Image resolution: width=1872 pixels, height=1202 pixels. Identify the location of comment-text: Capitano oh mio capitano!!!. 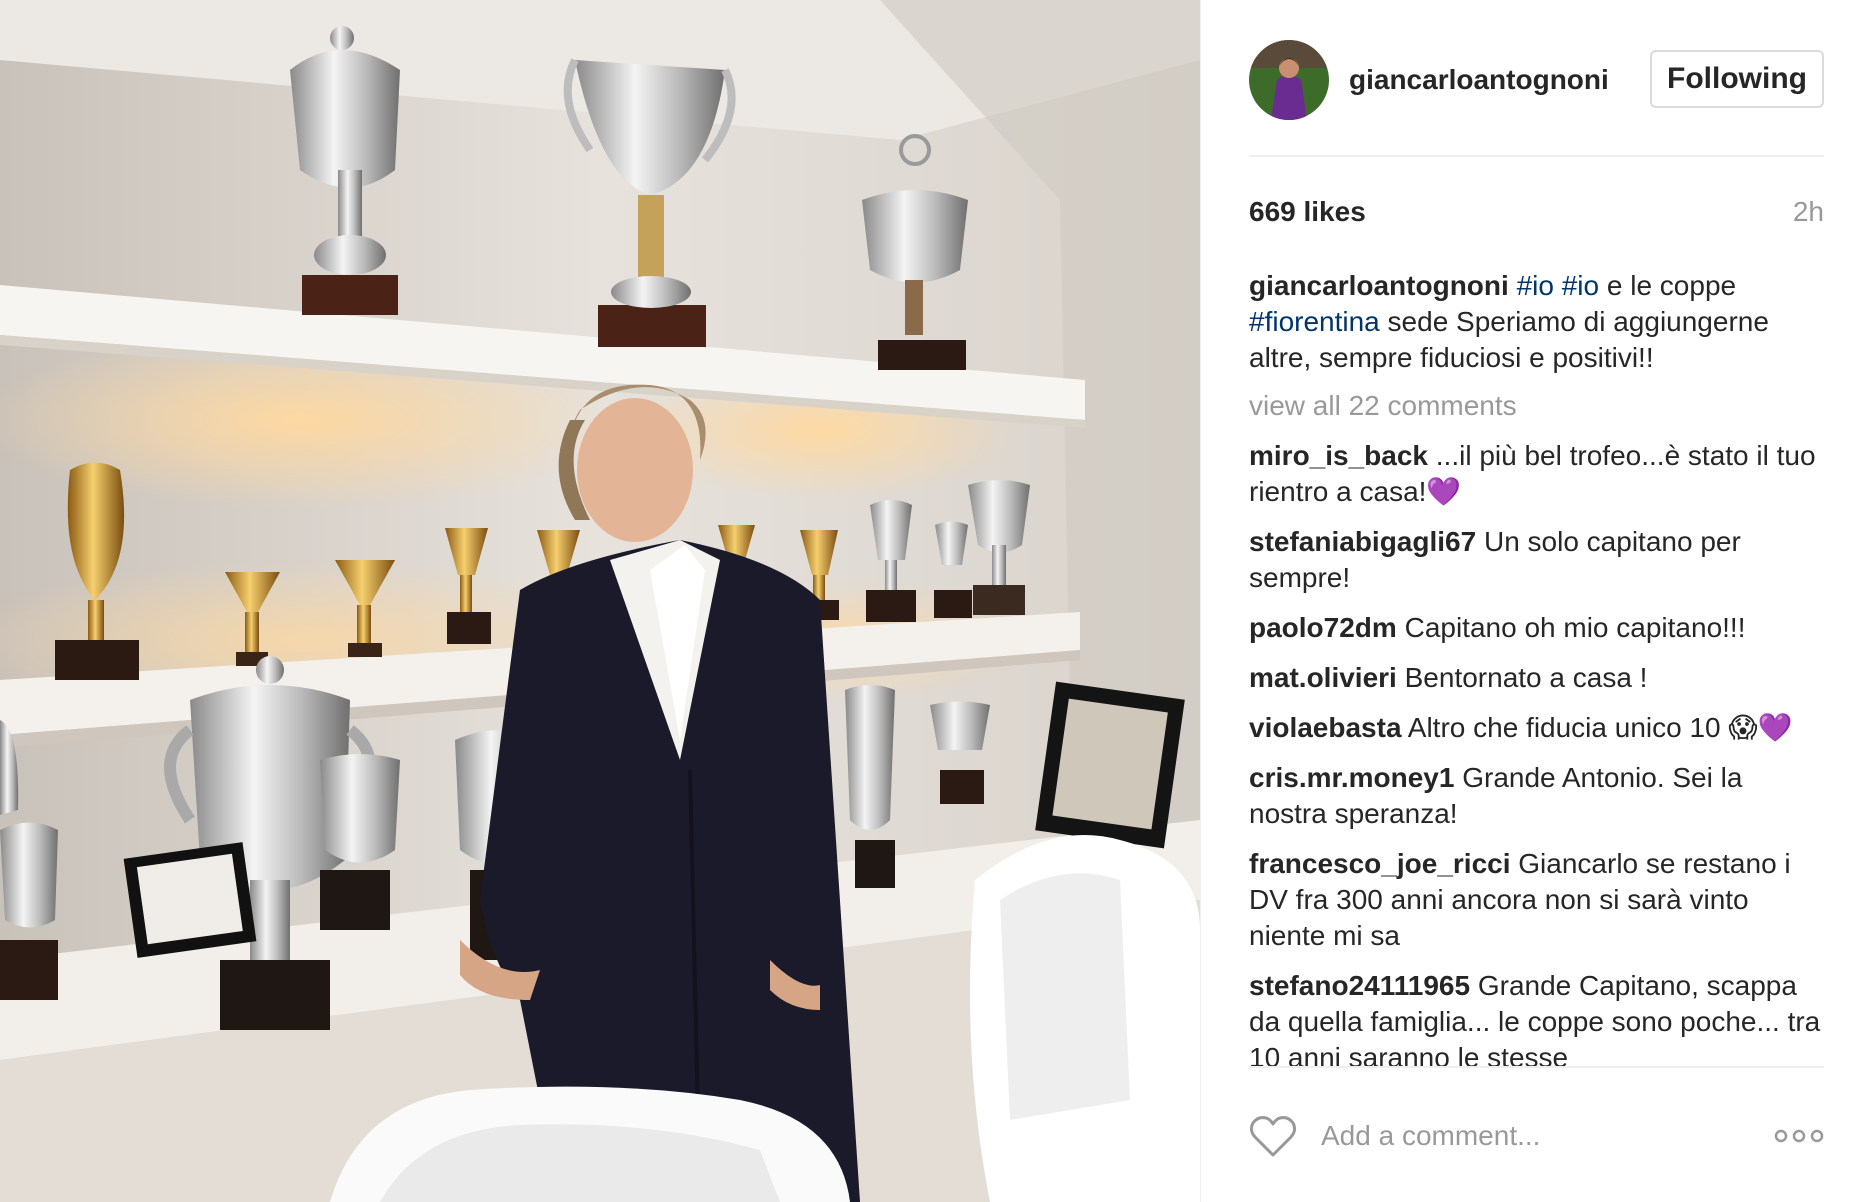
(1575, 627).